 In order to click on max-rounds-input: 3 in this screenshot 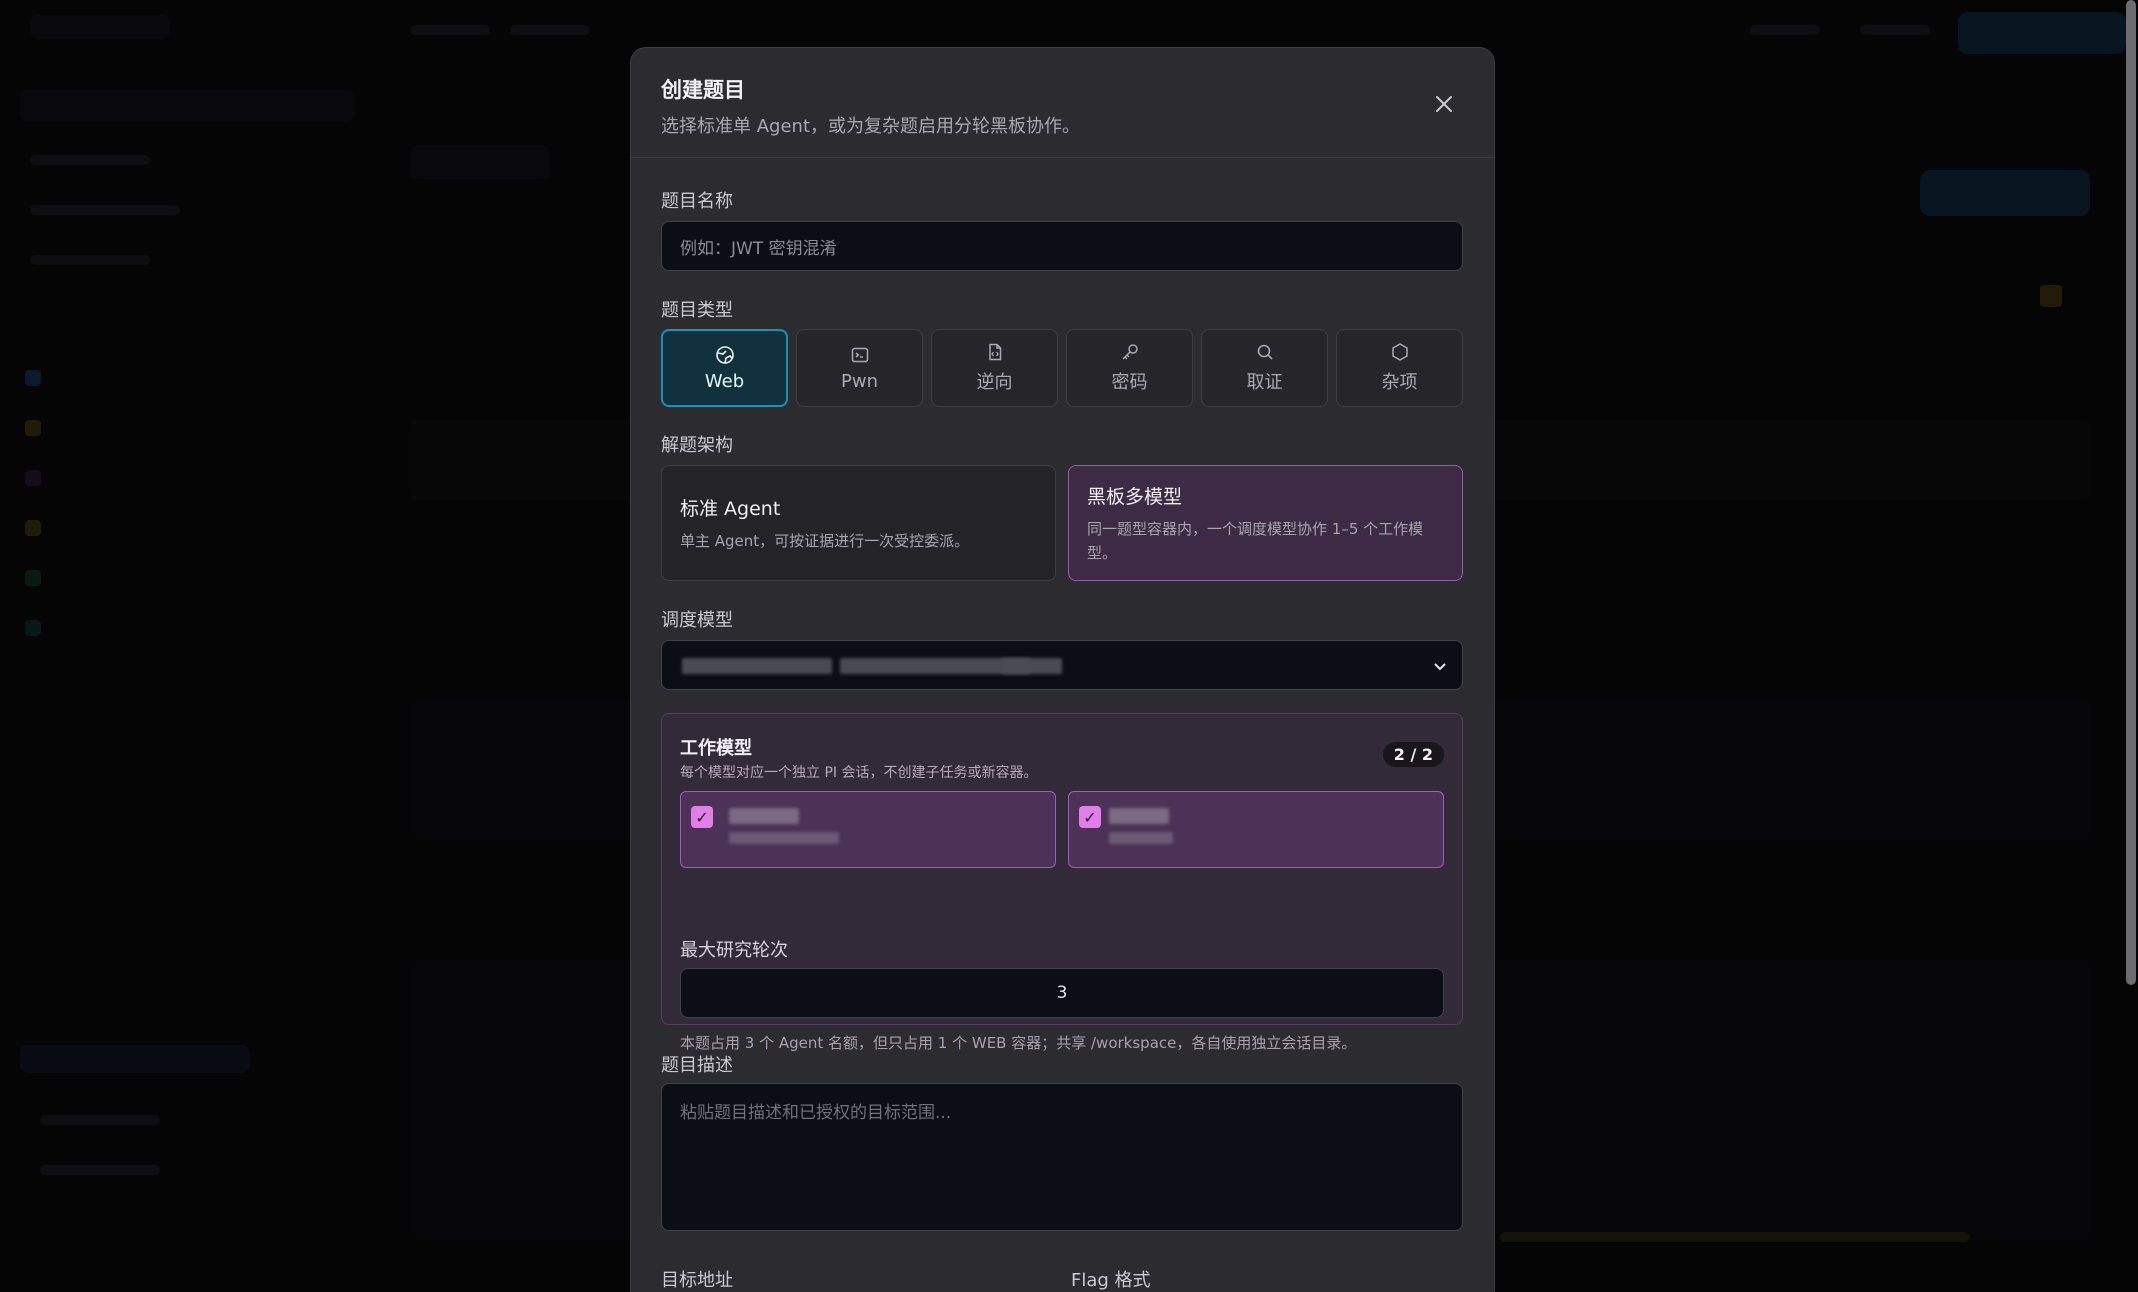, I will do `click(1062, 993)`.